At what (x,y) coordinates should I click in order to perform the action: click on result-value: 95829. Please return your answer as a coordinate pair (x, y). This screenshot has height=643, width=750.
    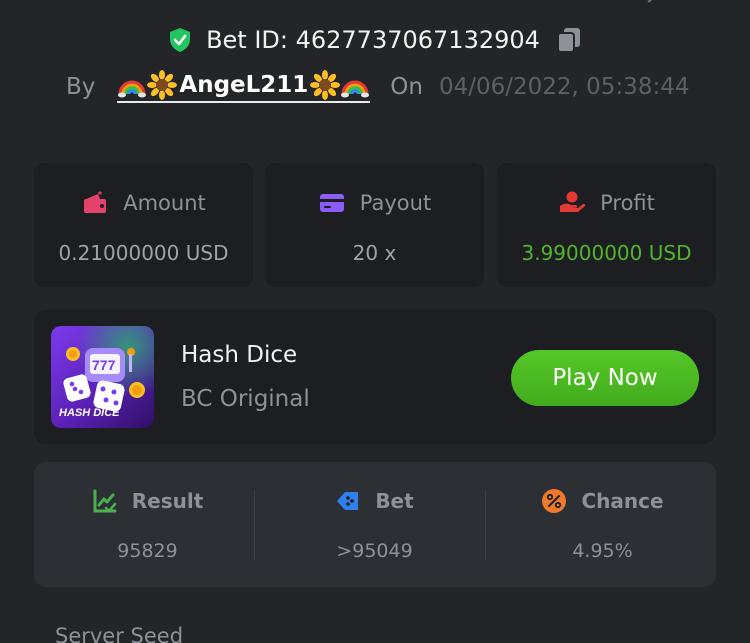
    Looking at the image, I should click on (147, 551).